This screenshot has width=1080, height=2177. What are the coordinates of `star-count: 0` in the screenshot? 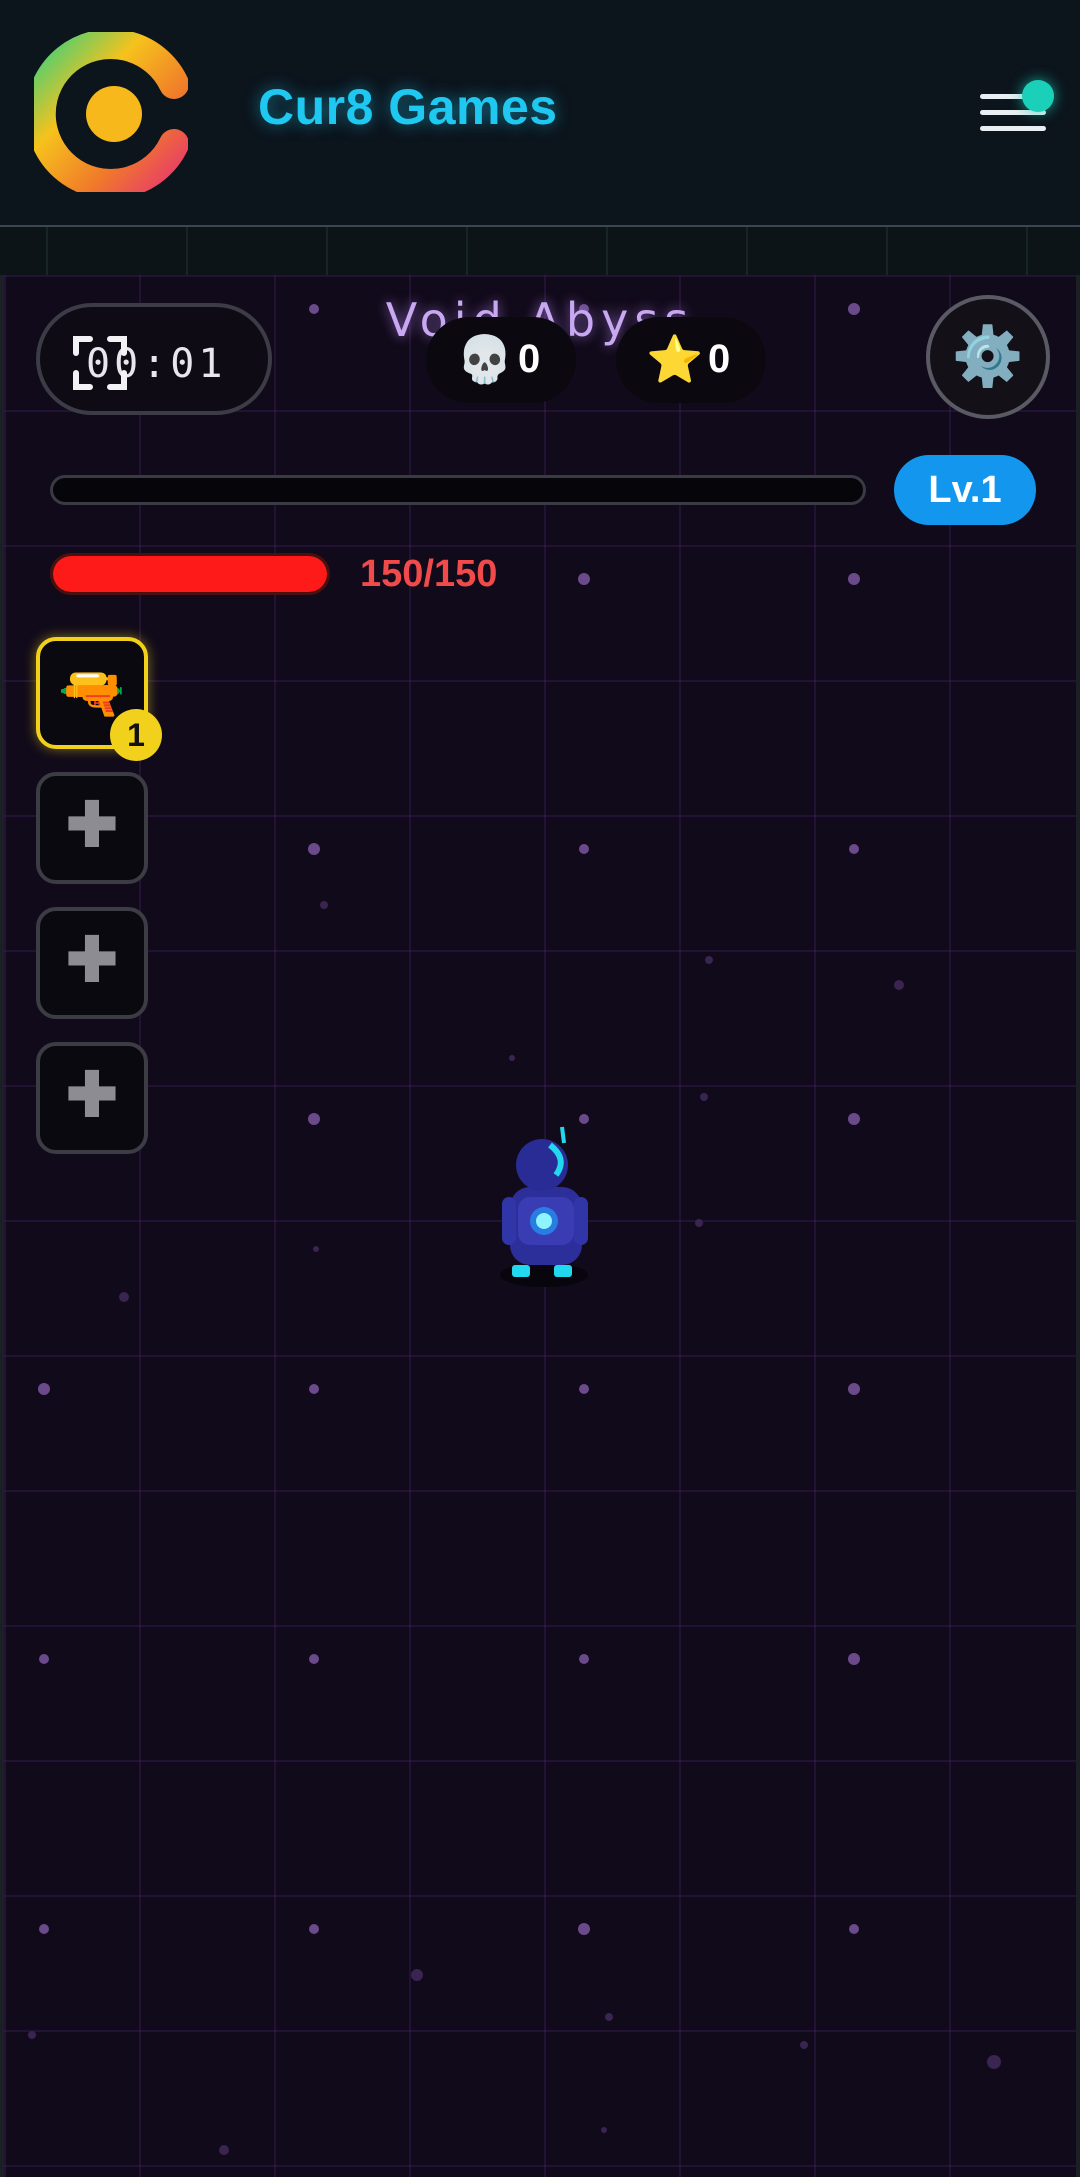 It's located at (719, 359).